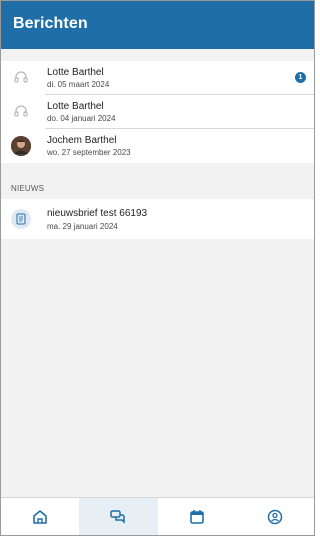  I want to click on message-item: Lotte Barthel do. 04 januari 2024, so click(157, 112).